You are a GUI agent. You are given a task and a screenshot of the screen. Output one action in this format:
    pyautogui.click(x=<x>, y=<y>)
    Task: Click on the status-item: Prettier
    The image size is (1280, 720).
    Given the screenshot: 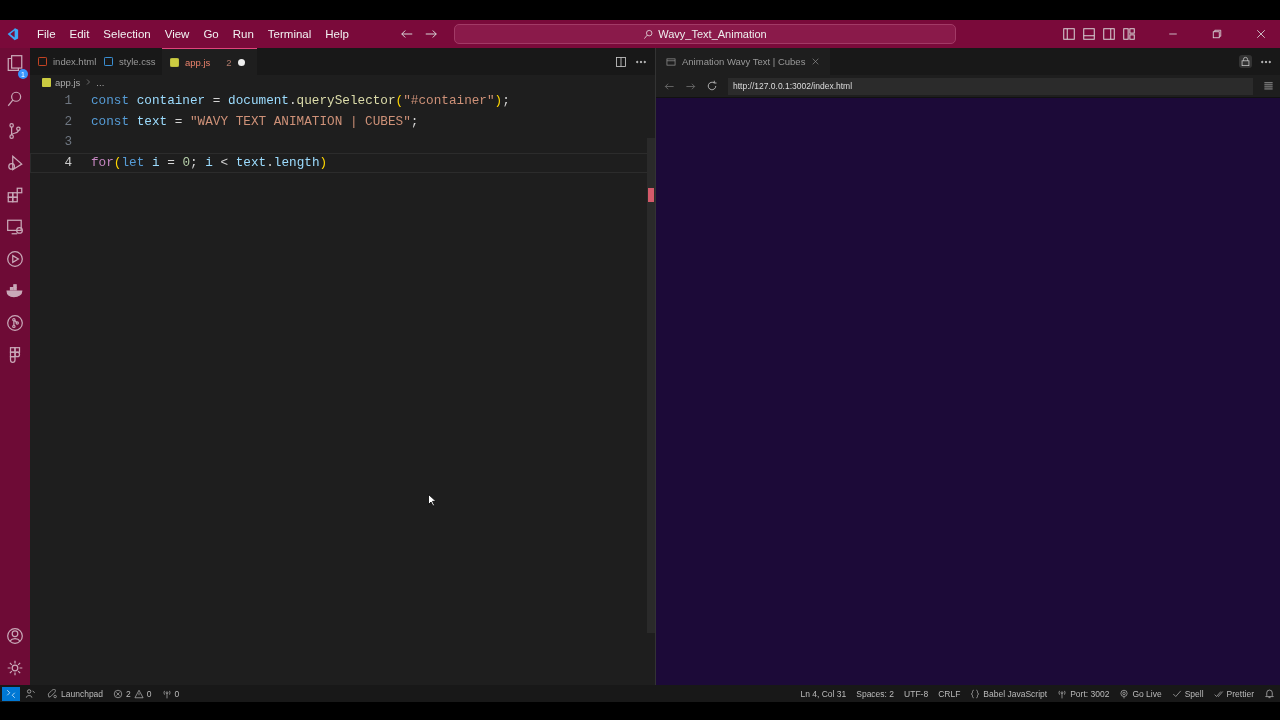 What is the action you would take?
    pyautogui.click(x=1233, y=693)
    